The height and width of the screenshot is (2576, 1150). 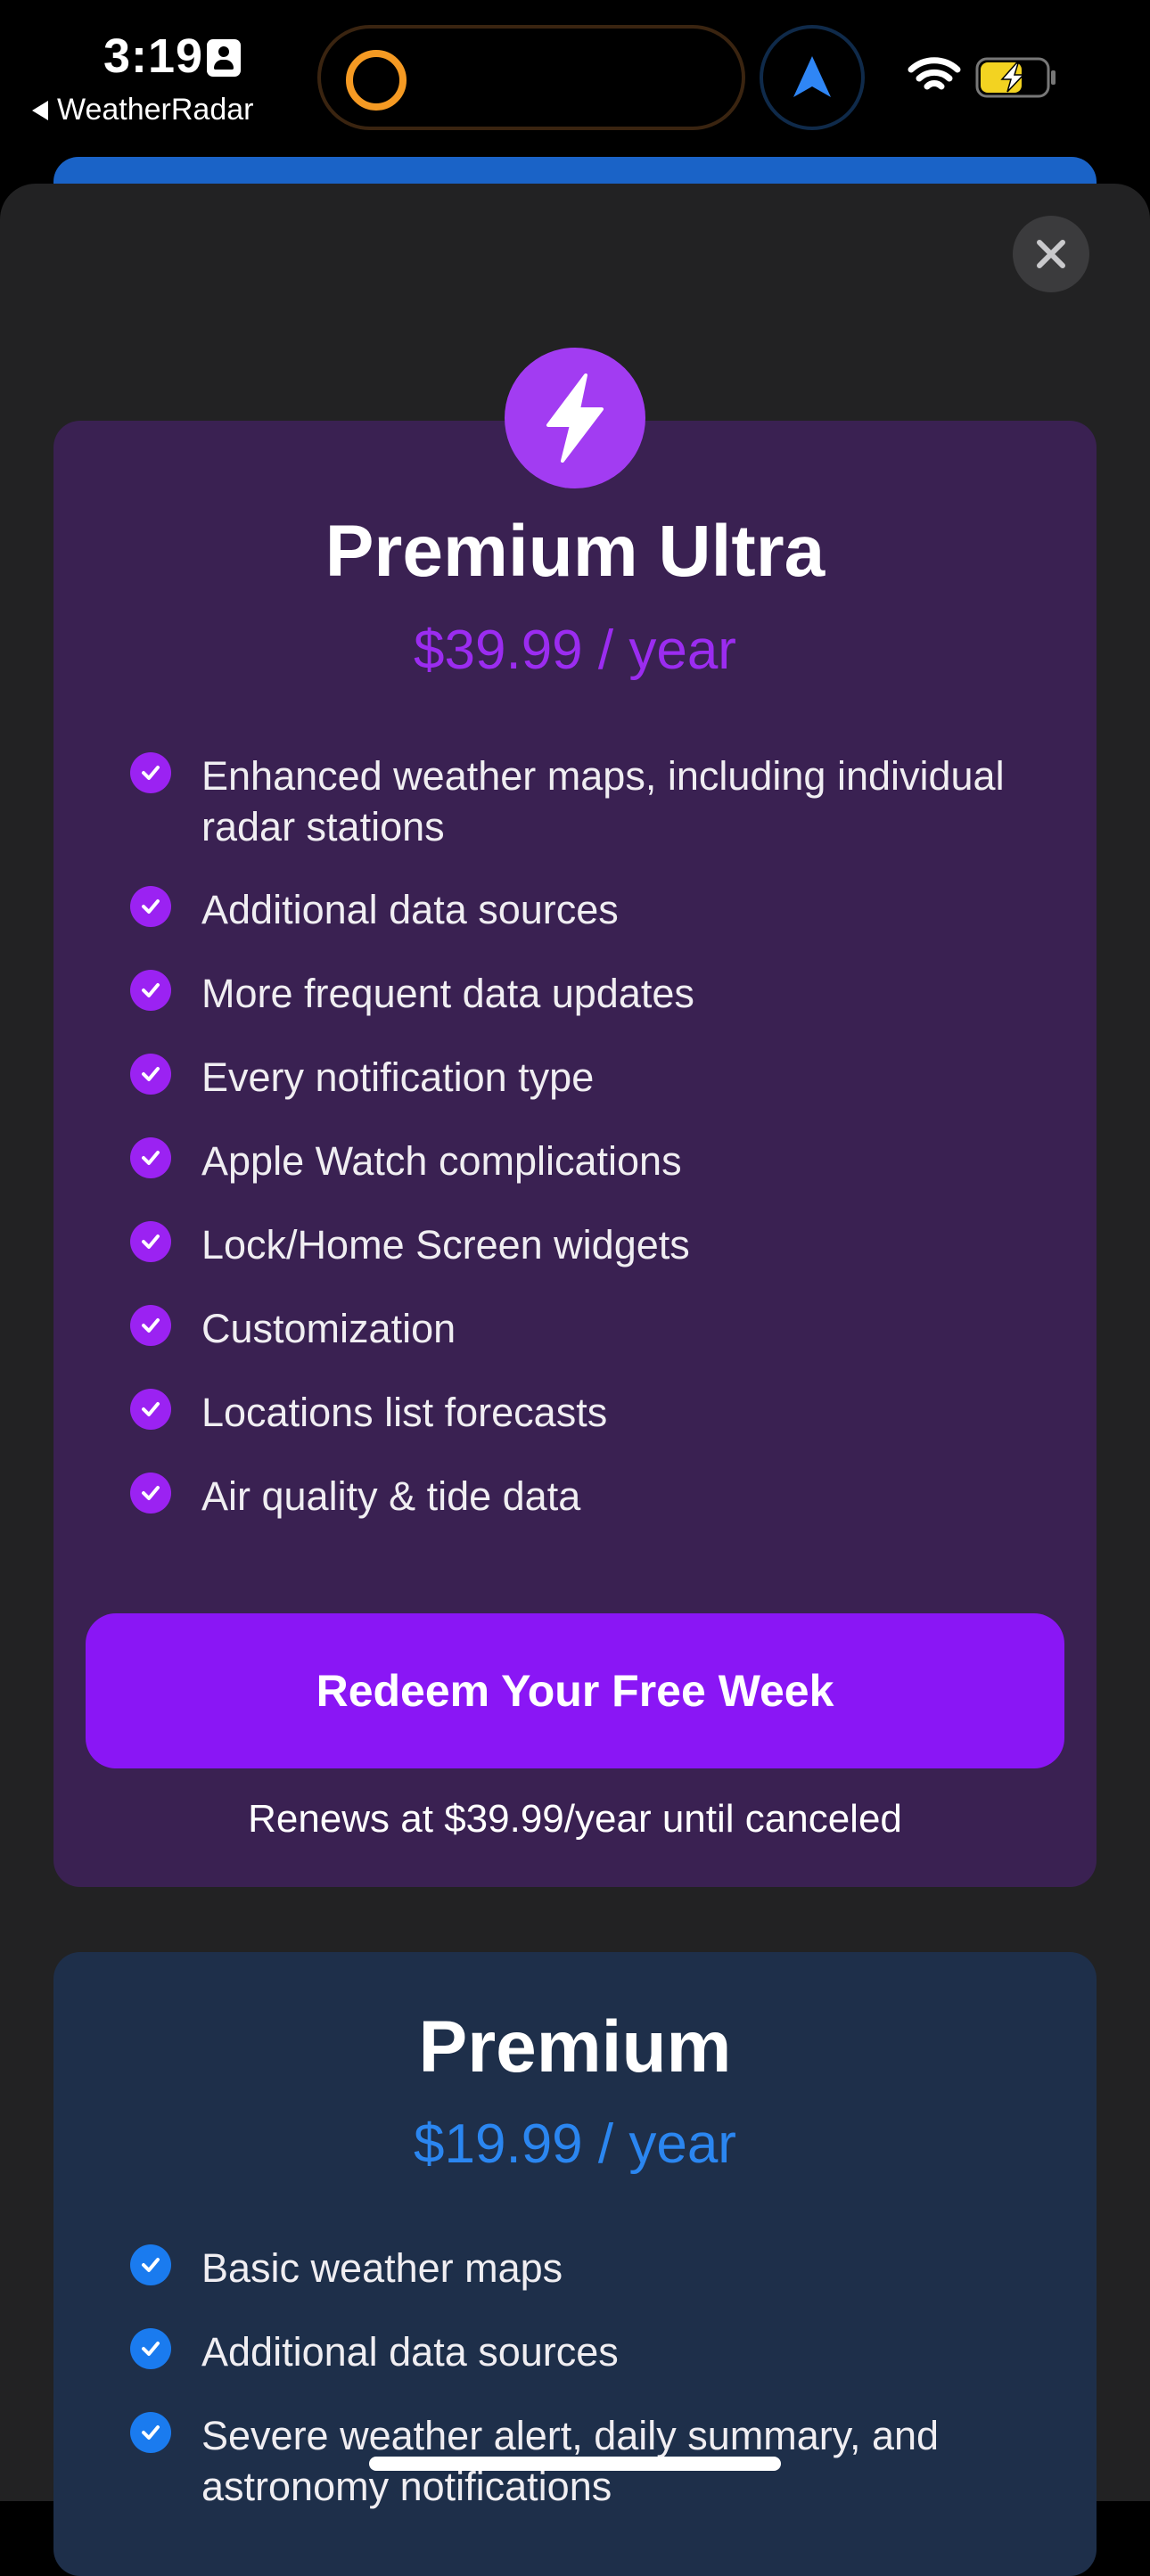 I want to click on premium-plan-price: $19.99 / year, so click(x=575, y=2144).